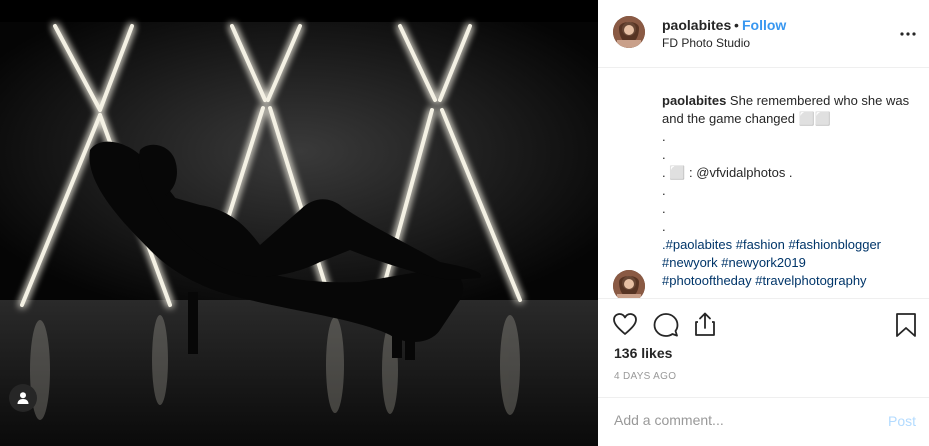 The height and width of the screenshot is (446, 929). I want to click on caption-username: paolabites, so click(694, 100).